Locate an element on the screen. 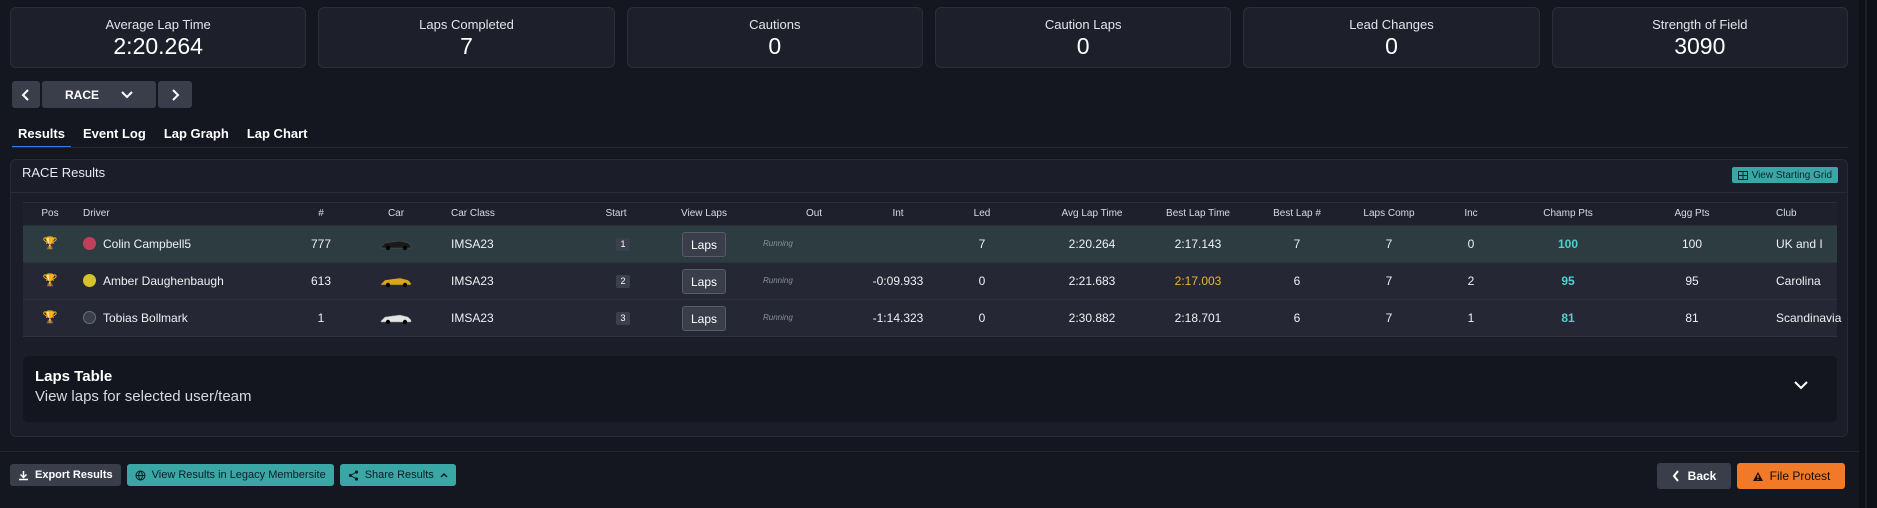 The width and height of the screenshot is (1877, 508). page-scrollbar is located at coordinates (1868, 254).